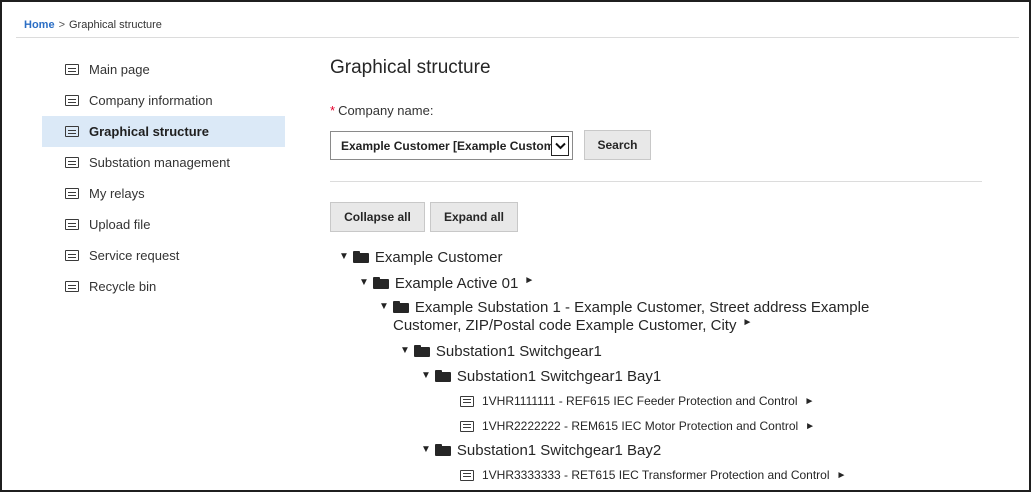  I want to click on sidebar-item-company-information: Company information, so click(163, 100).